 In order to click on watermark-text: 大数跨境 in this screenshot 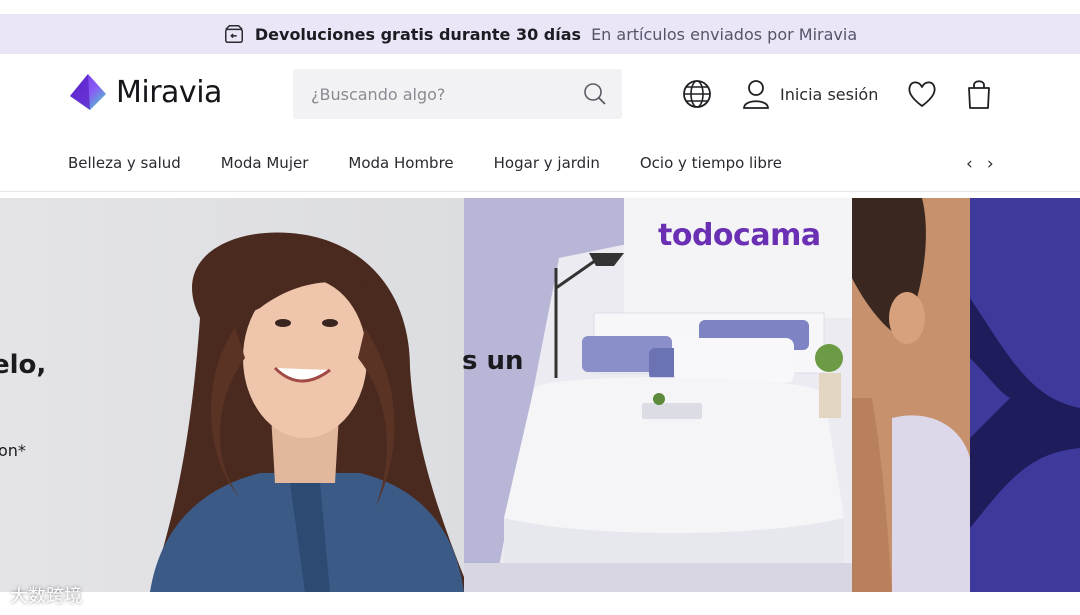, I will do `click(46, 596)`.